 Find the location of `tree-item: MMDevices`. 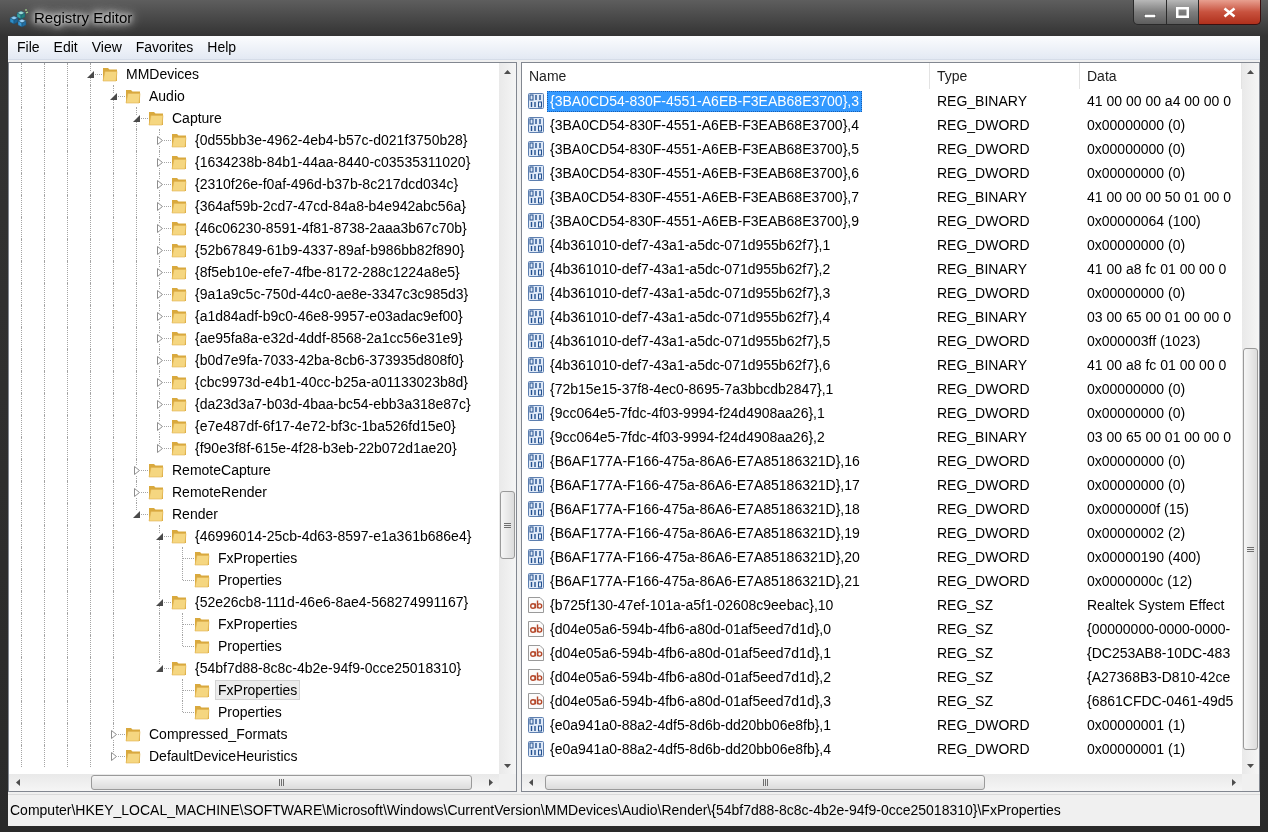

tree-item: MMDevices is located at coordinates (163, 74).